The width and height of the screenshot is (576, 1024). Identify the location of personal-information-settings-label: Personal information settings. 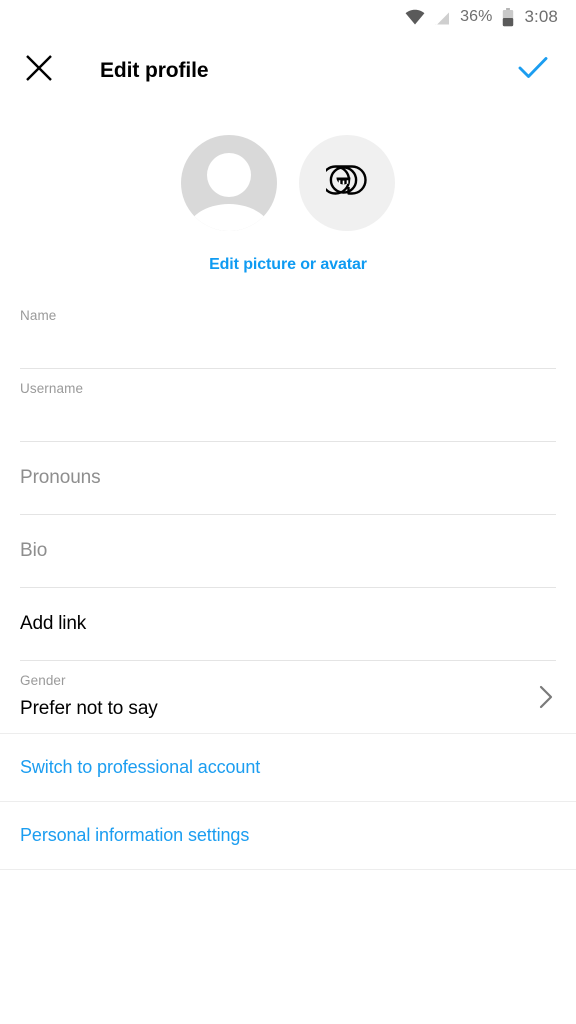
(135, 835).